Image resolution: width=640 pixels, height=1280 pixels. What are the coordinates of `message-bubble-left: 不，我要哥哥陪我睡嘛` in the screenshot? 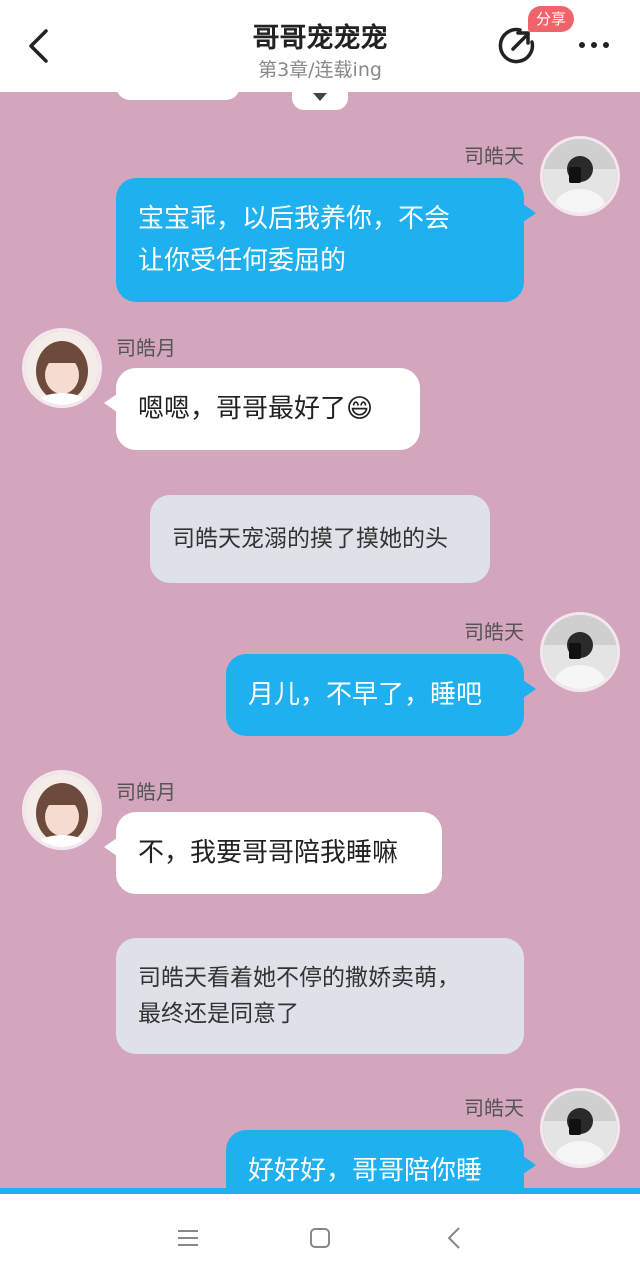 It's located at (273, 853).